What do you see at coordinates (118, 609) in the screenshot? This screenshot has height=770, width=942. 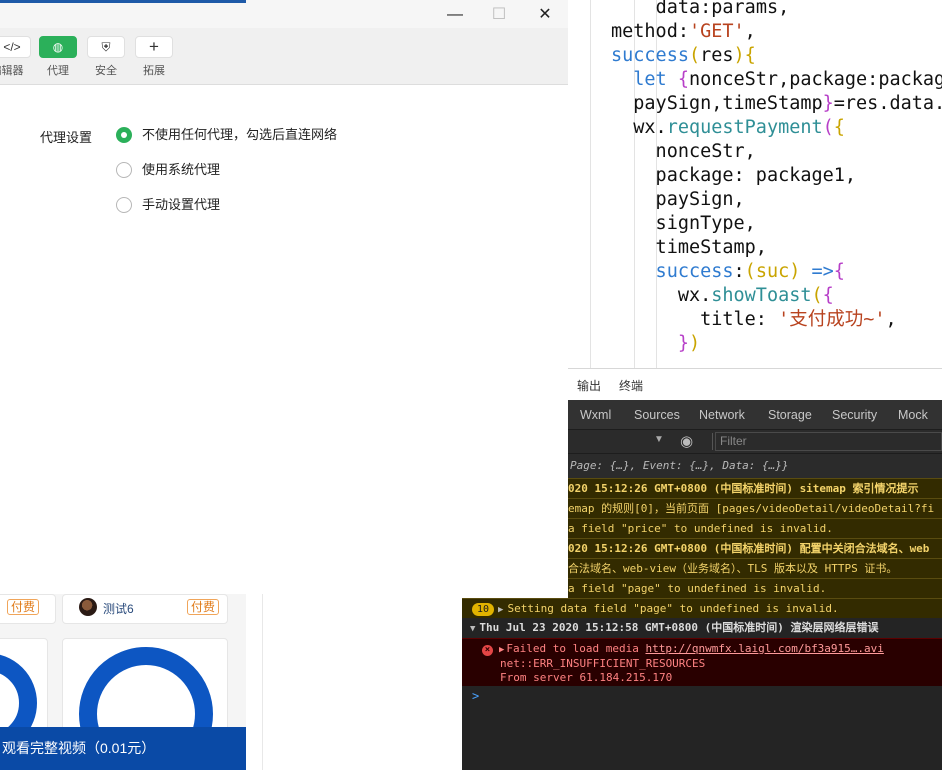 I see `user-name: 测试6` at bounding box center [118, 609].